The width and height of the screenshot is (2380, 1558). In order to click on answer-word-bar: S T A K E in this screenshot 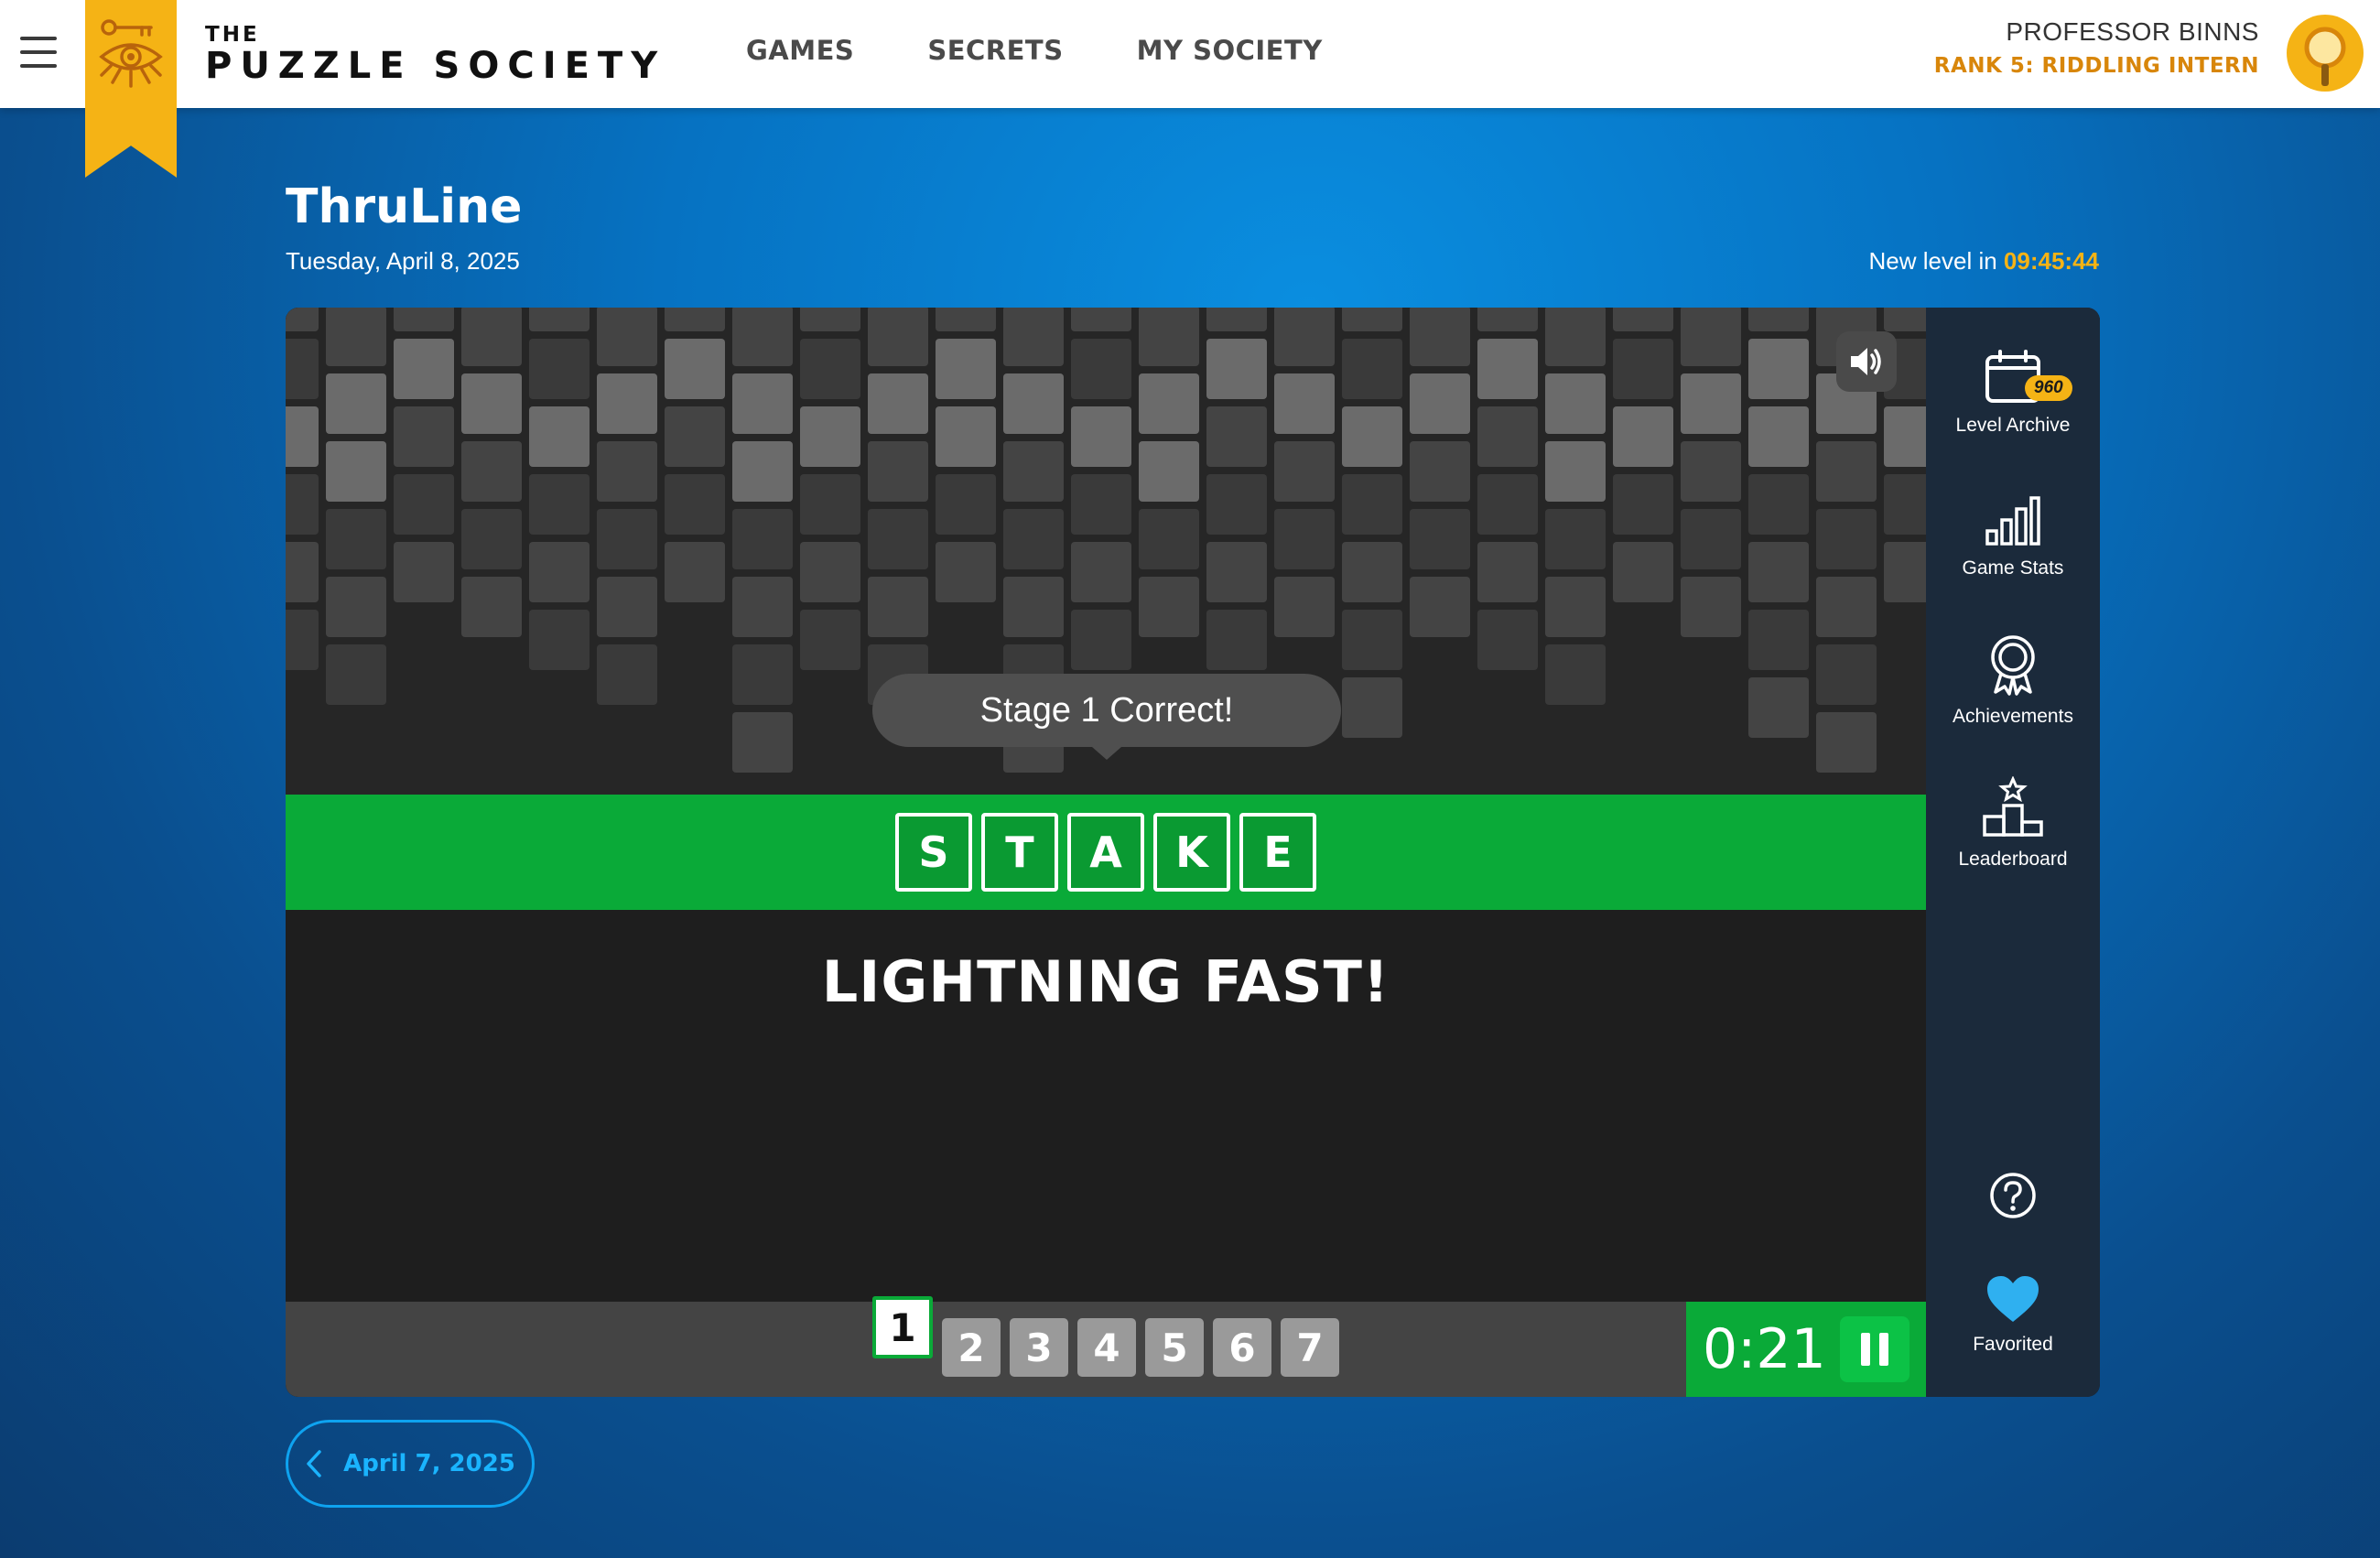, I will do `click(1106, 852)`.